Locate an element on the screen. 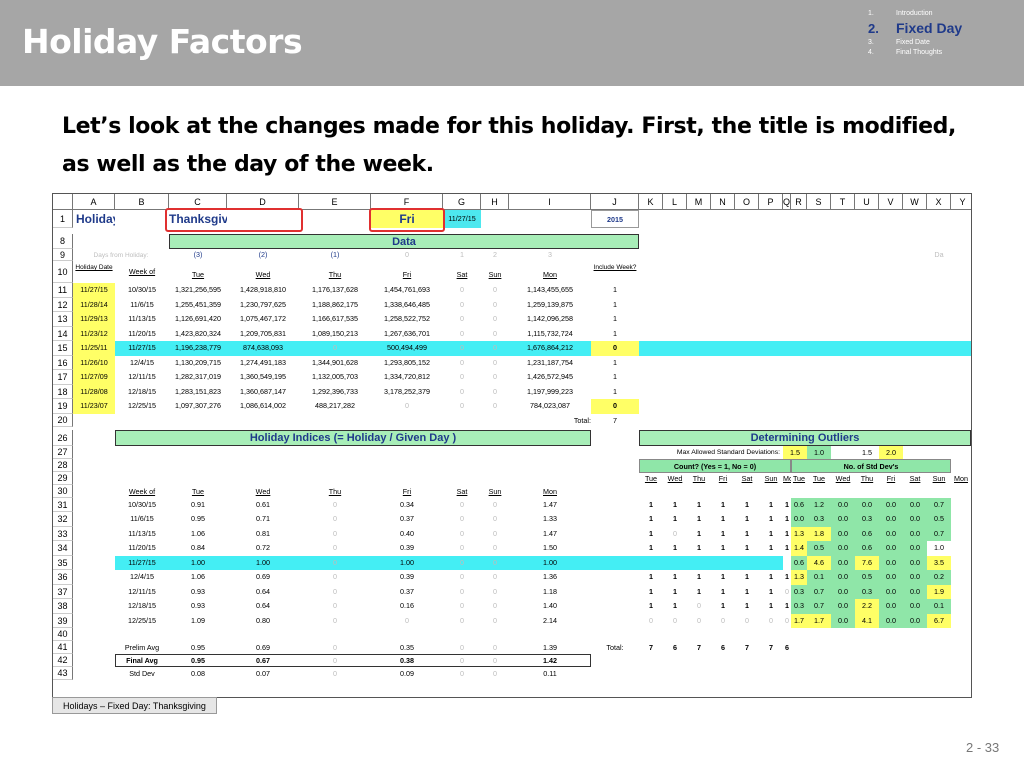 This screenshot has width=1024, height=768. include-week-header: Include Week? is located at coordinates (615, 272).